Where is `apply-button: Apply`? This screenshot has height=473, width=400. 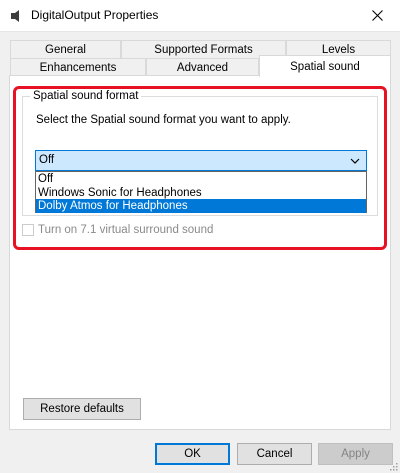 apply-button: Apply is located at coordinates (355, 454).